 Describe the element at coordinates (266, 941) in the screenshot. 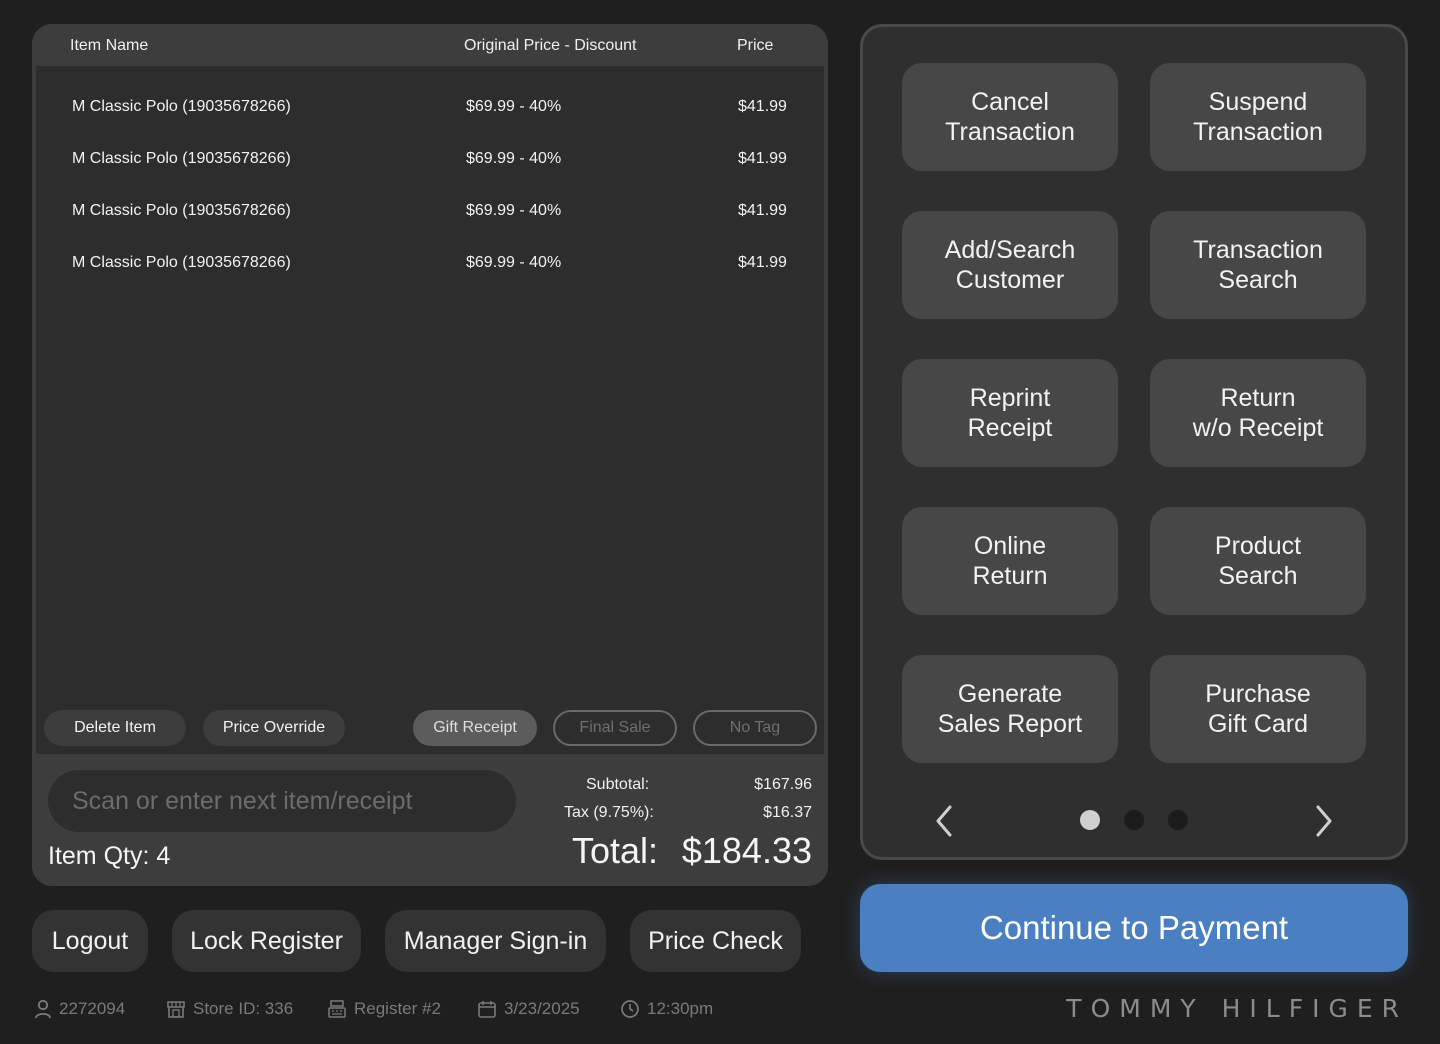

I see `lock-register-button: Lock Register` at that location.